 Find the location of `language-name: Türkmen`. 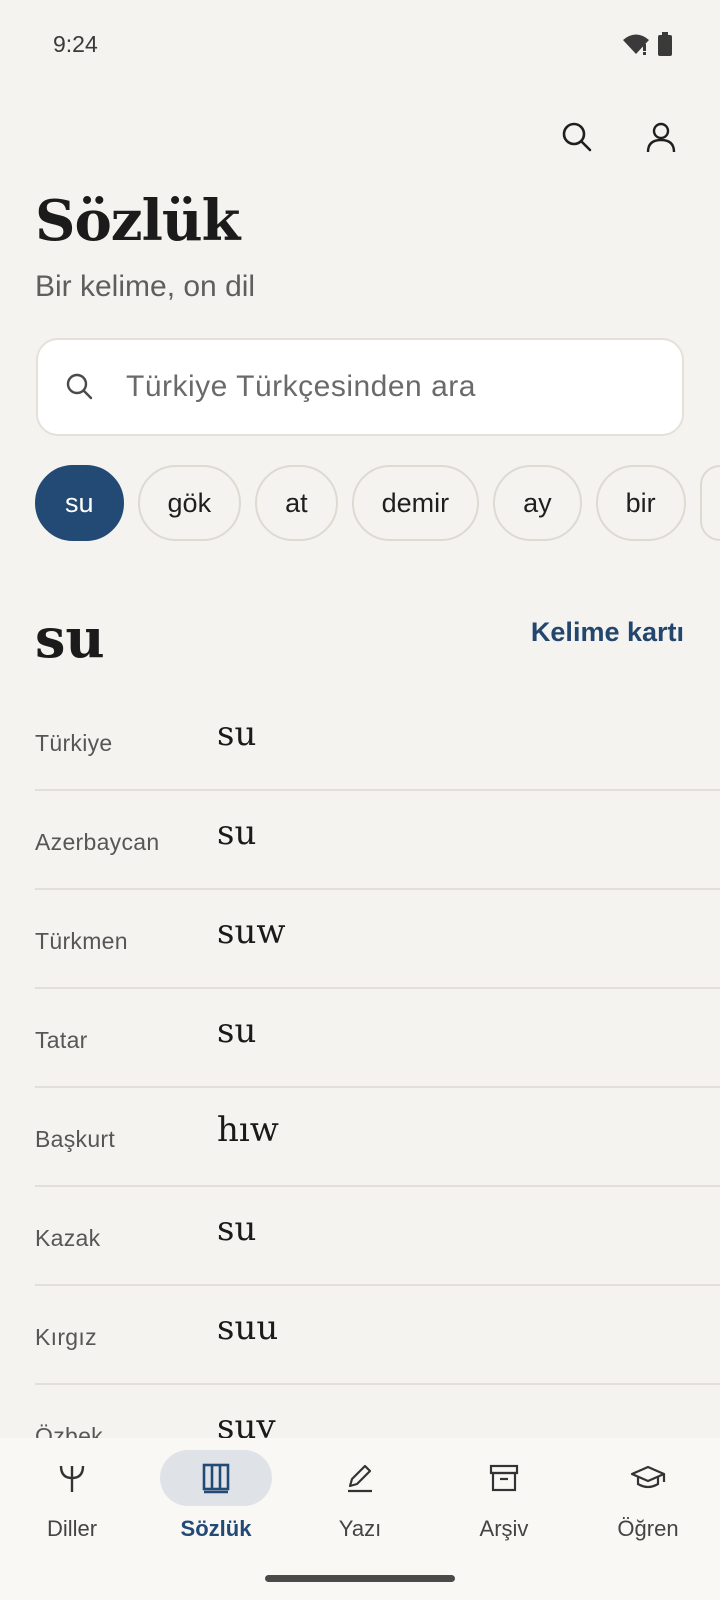

language-name: Türkmen is located at coordinates (81, 941).